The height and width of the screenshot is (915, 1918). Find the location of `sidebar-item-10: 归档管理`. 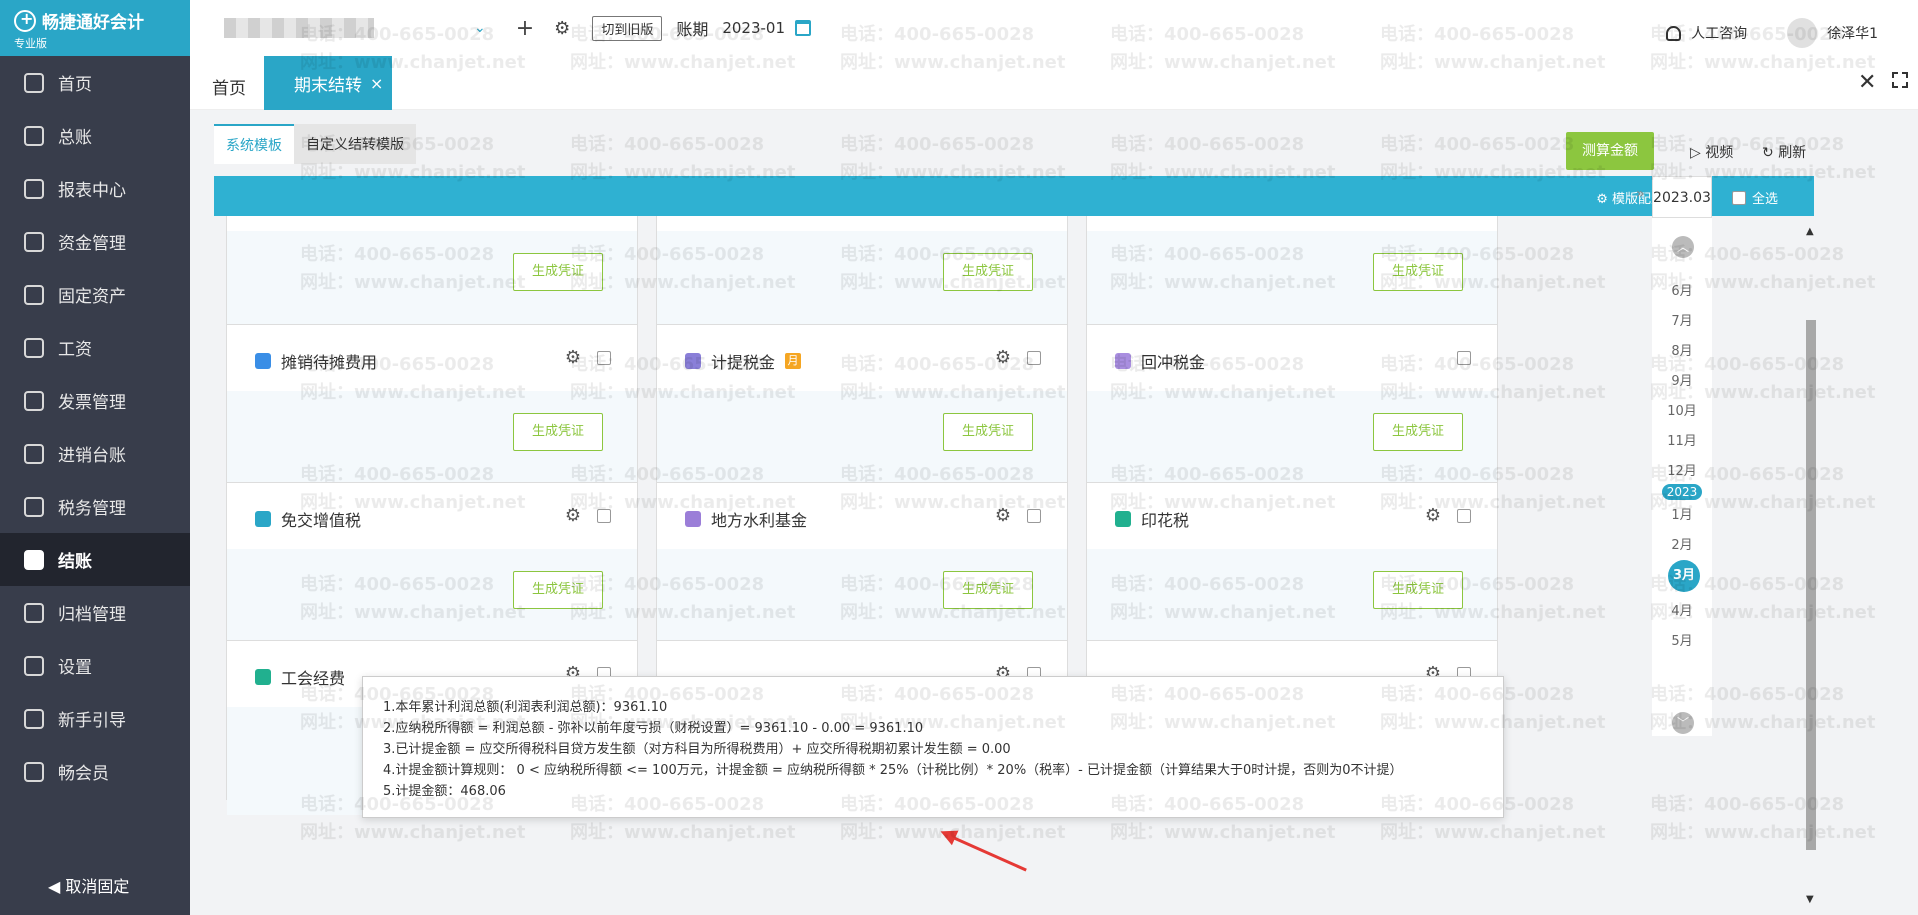

sidebar-item-10: 归档管理 is located at coordinates (95, 612).